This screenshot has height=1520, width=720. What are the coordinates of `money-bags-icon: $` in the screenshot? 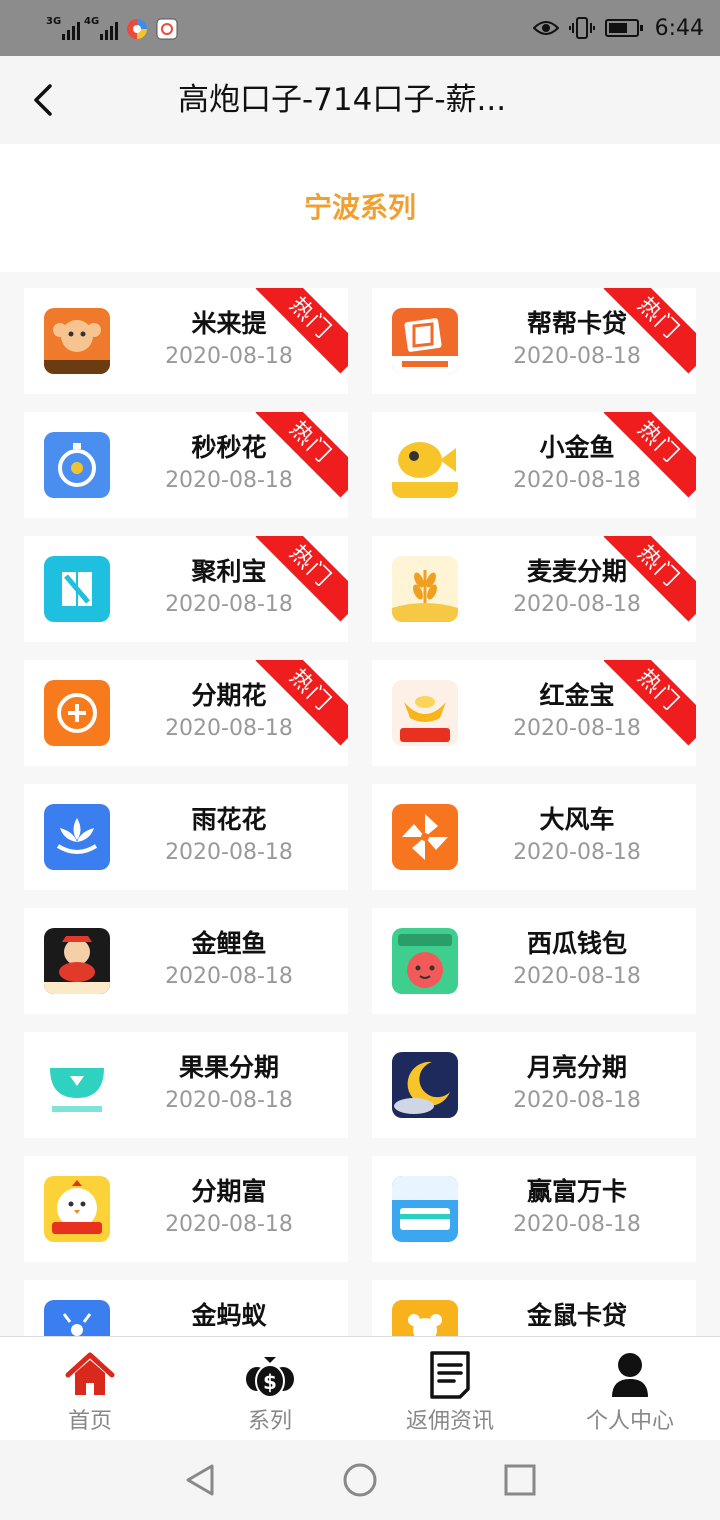 It's located at (270, 1377).